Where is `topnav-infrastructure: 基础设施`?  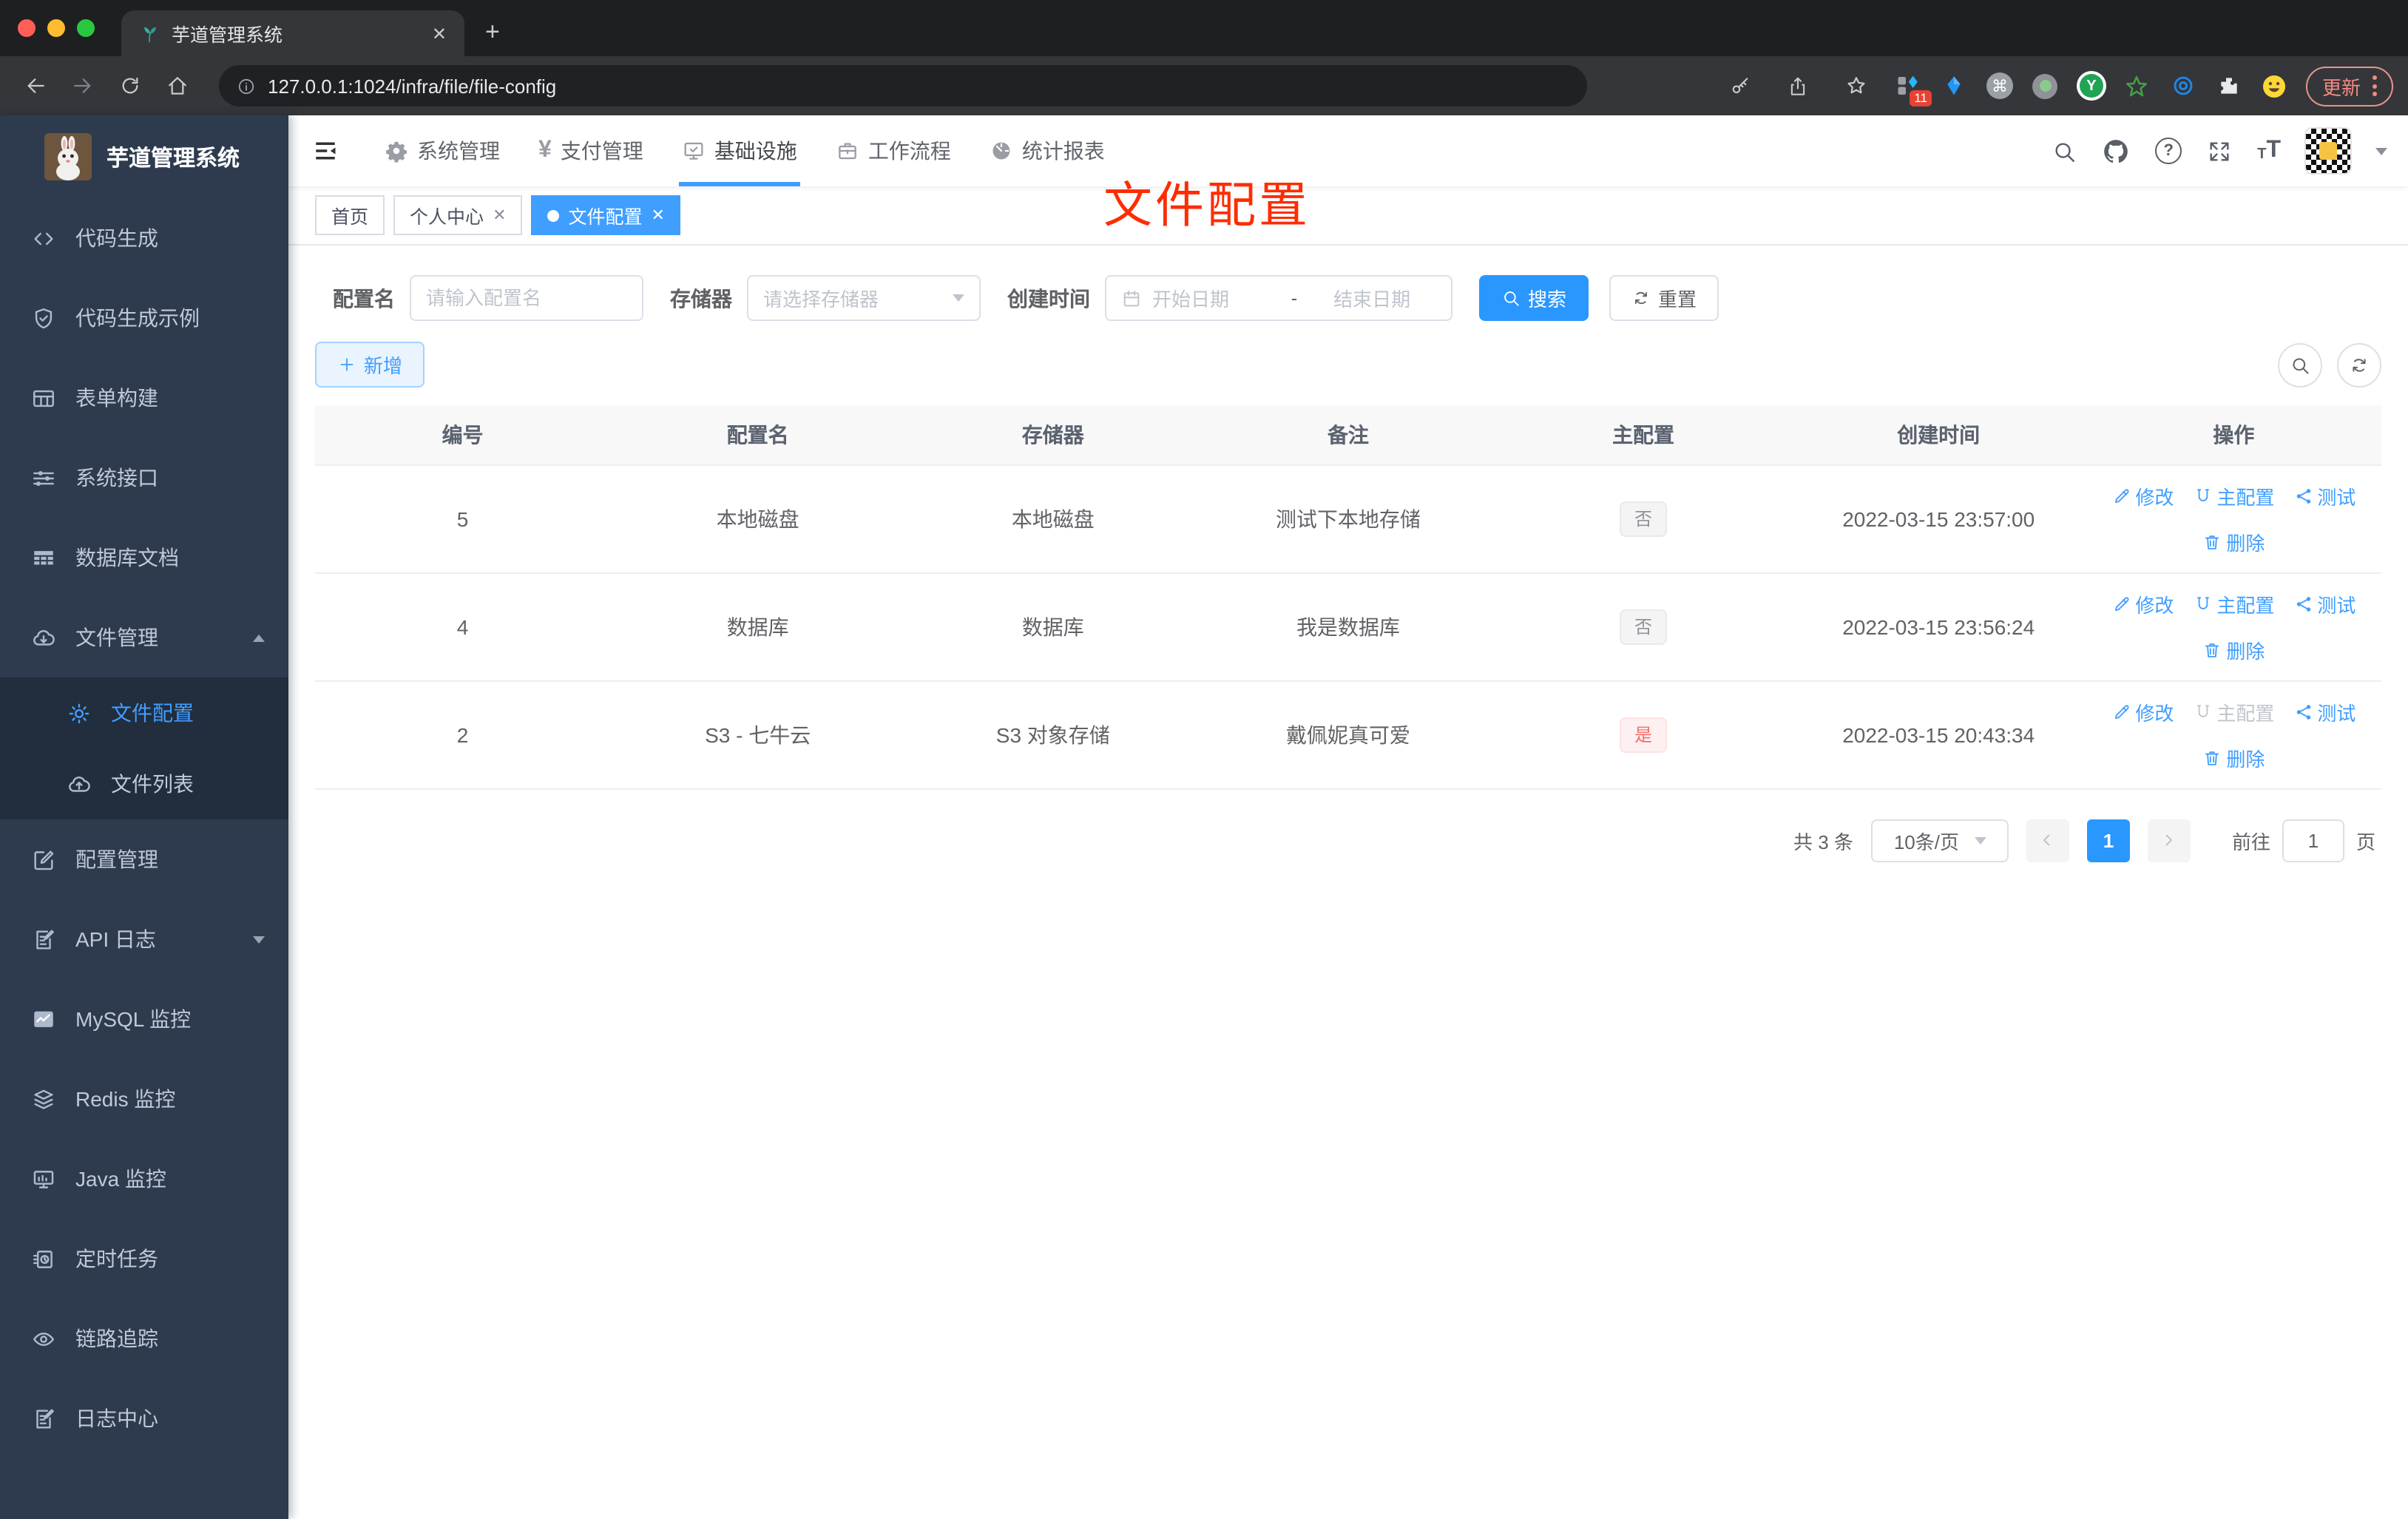
topnav-infrastructure: 基础设施 is located at coordinates (739, 150).